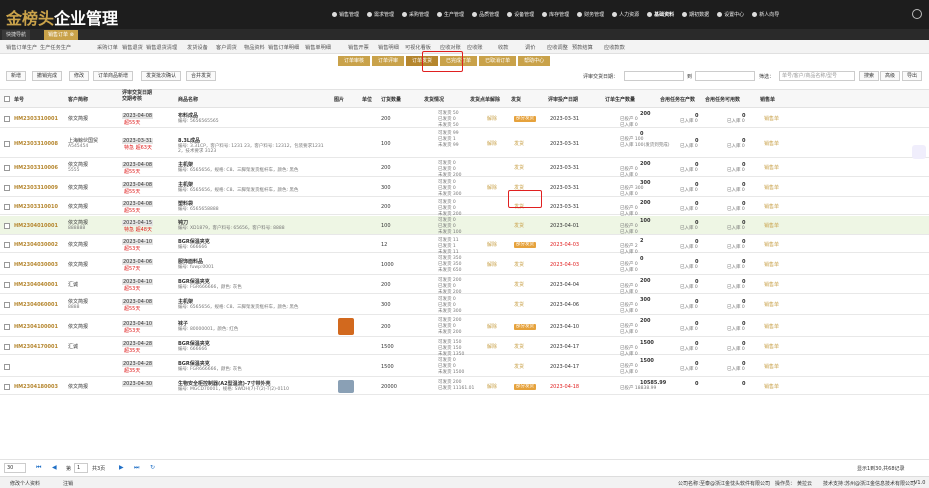 The width and height of the screenshot is (929, 488). What do you see at coordinates (132, 47) in the screenshot?
I see `menu-item-3: 销售退货` at bounding box center [132, 47].